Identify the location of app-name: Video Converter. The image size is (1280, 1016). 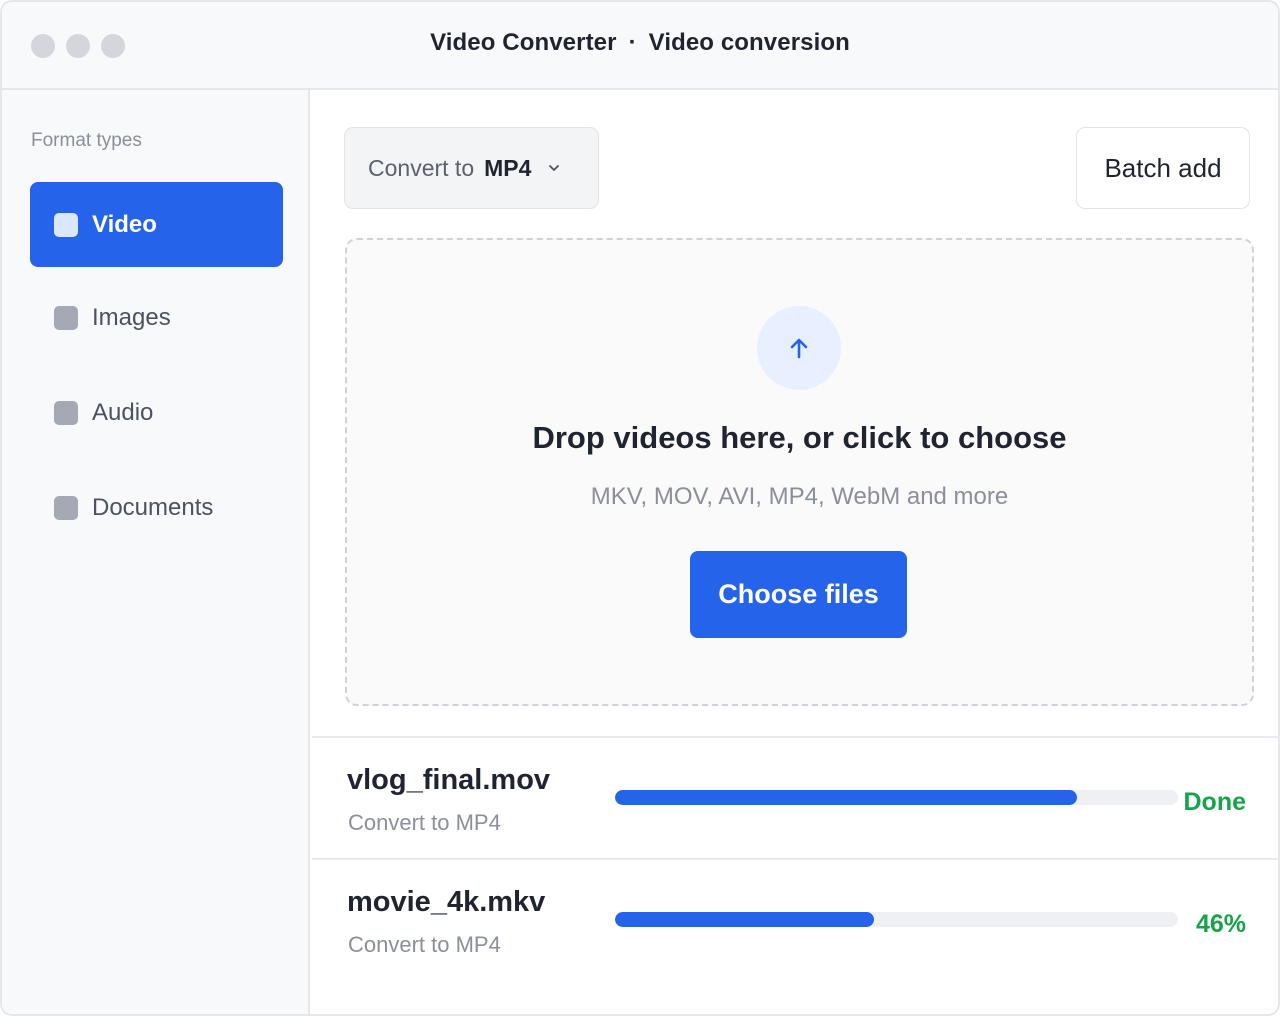
(523, 42).